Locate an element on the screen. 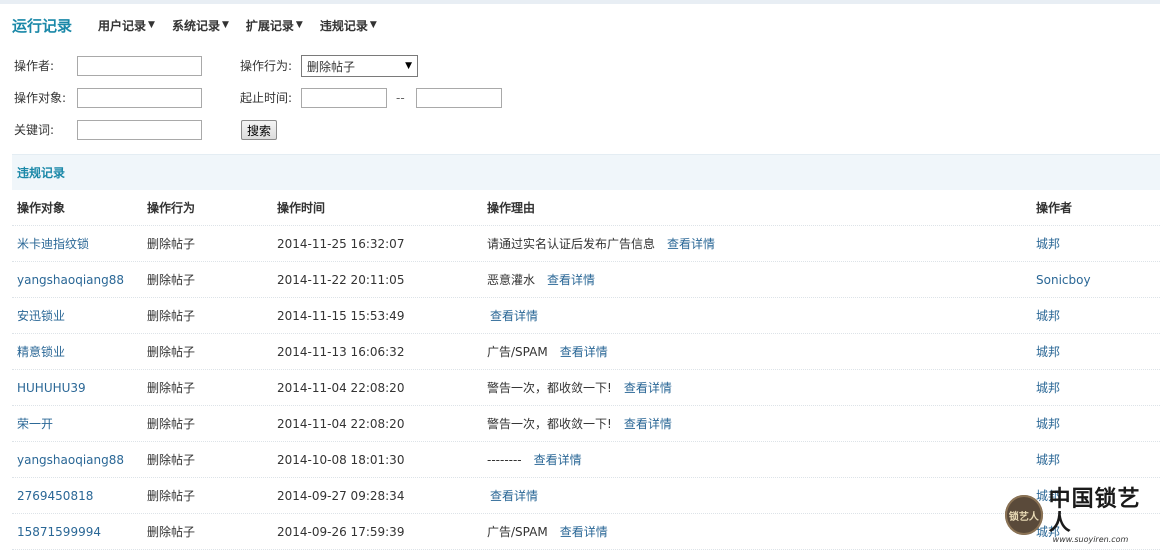 This screenshot has width=1160, height=550. column-header-reason: 操作理由 is located at coordinates (511, 208).